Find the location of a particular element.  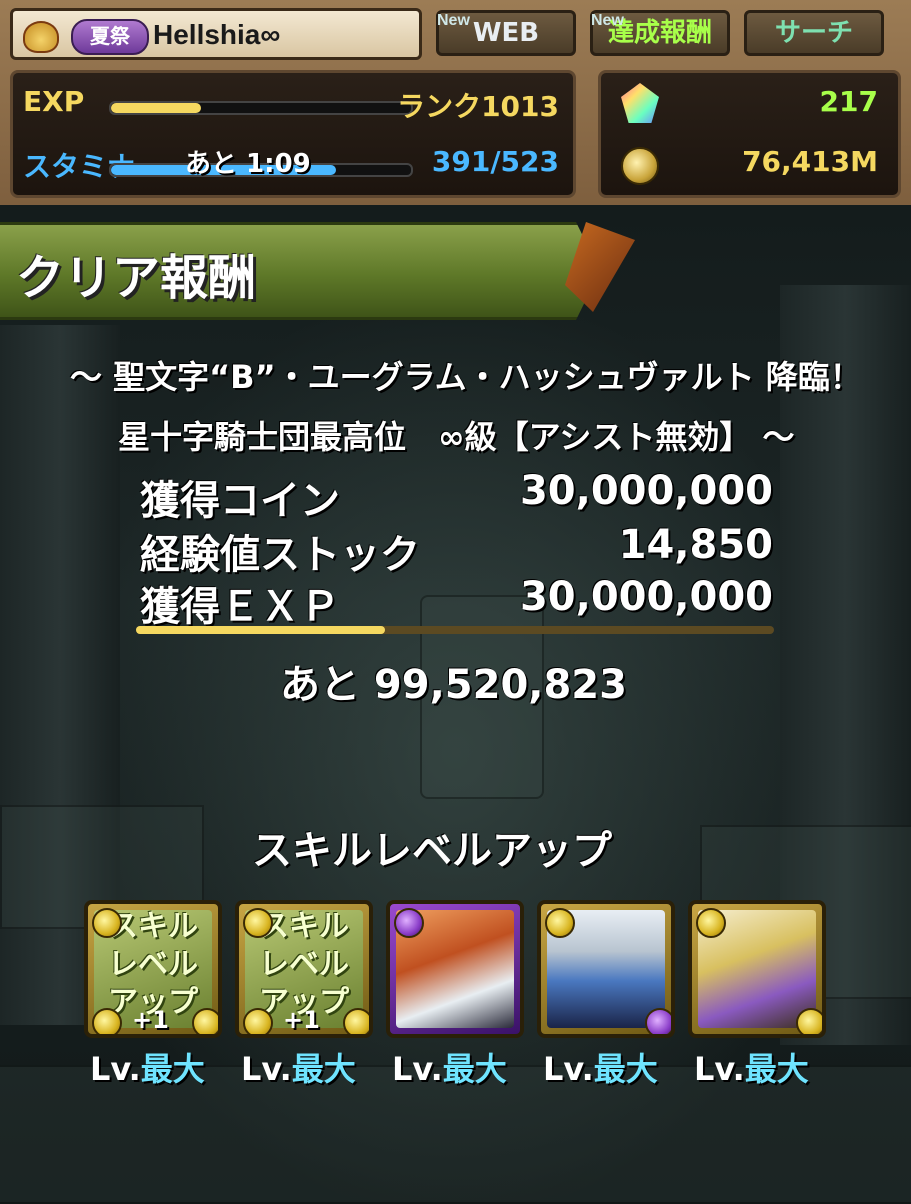

stamina-timer: あと 1:09 is located at coordinates (248, 164).